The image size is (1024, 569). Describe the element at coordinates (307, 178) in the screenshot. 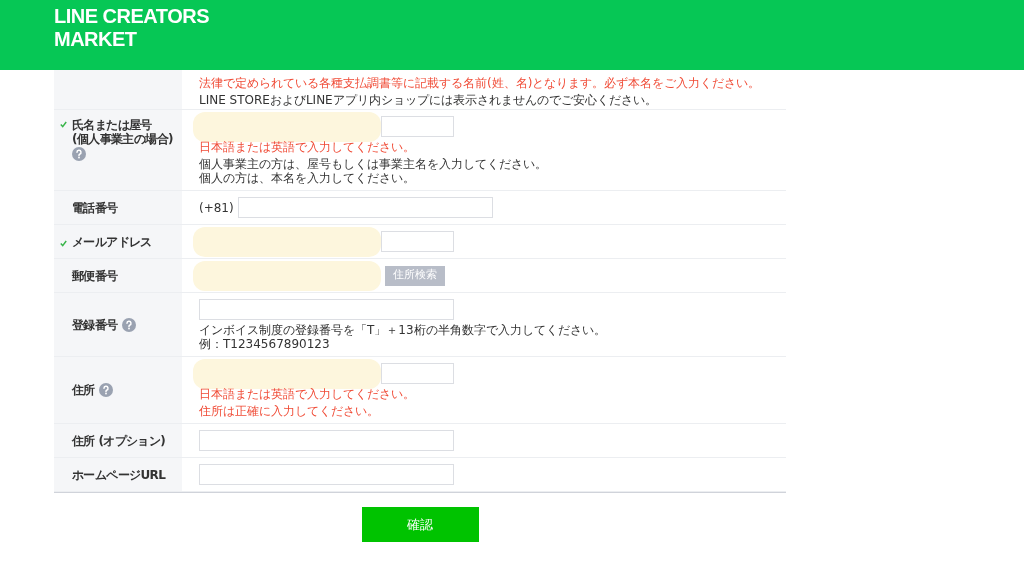

I see `help-text: 個人の方は、本名を入力してください。` at that location.